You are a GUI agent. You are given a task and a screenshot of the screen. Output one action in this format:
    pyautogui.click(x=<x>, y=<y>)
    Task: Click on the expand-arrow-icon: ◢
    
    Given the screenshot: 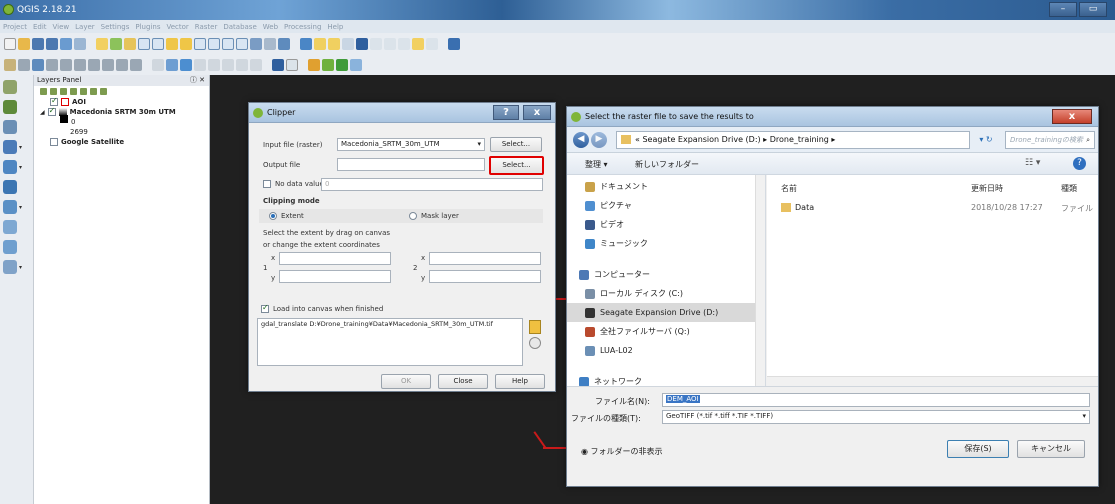 What is the action you would take?
    pyautogui.click(x=42, y=112)
    